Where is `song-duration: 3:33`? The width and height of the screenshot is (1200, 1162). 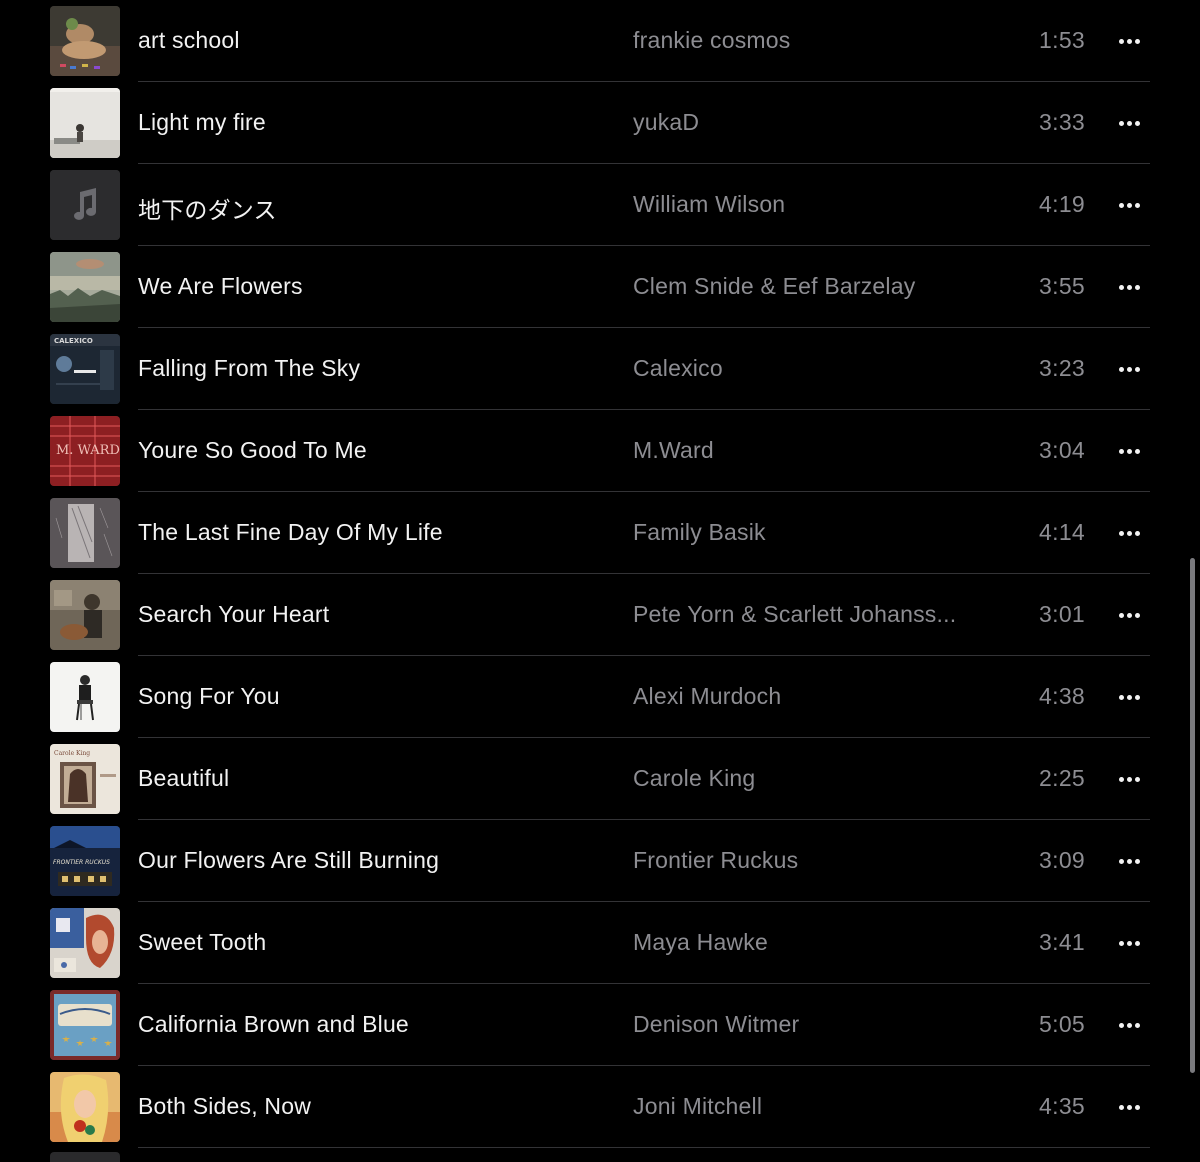 song-duration: 3:33 is located at coordinates (1062, 122).